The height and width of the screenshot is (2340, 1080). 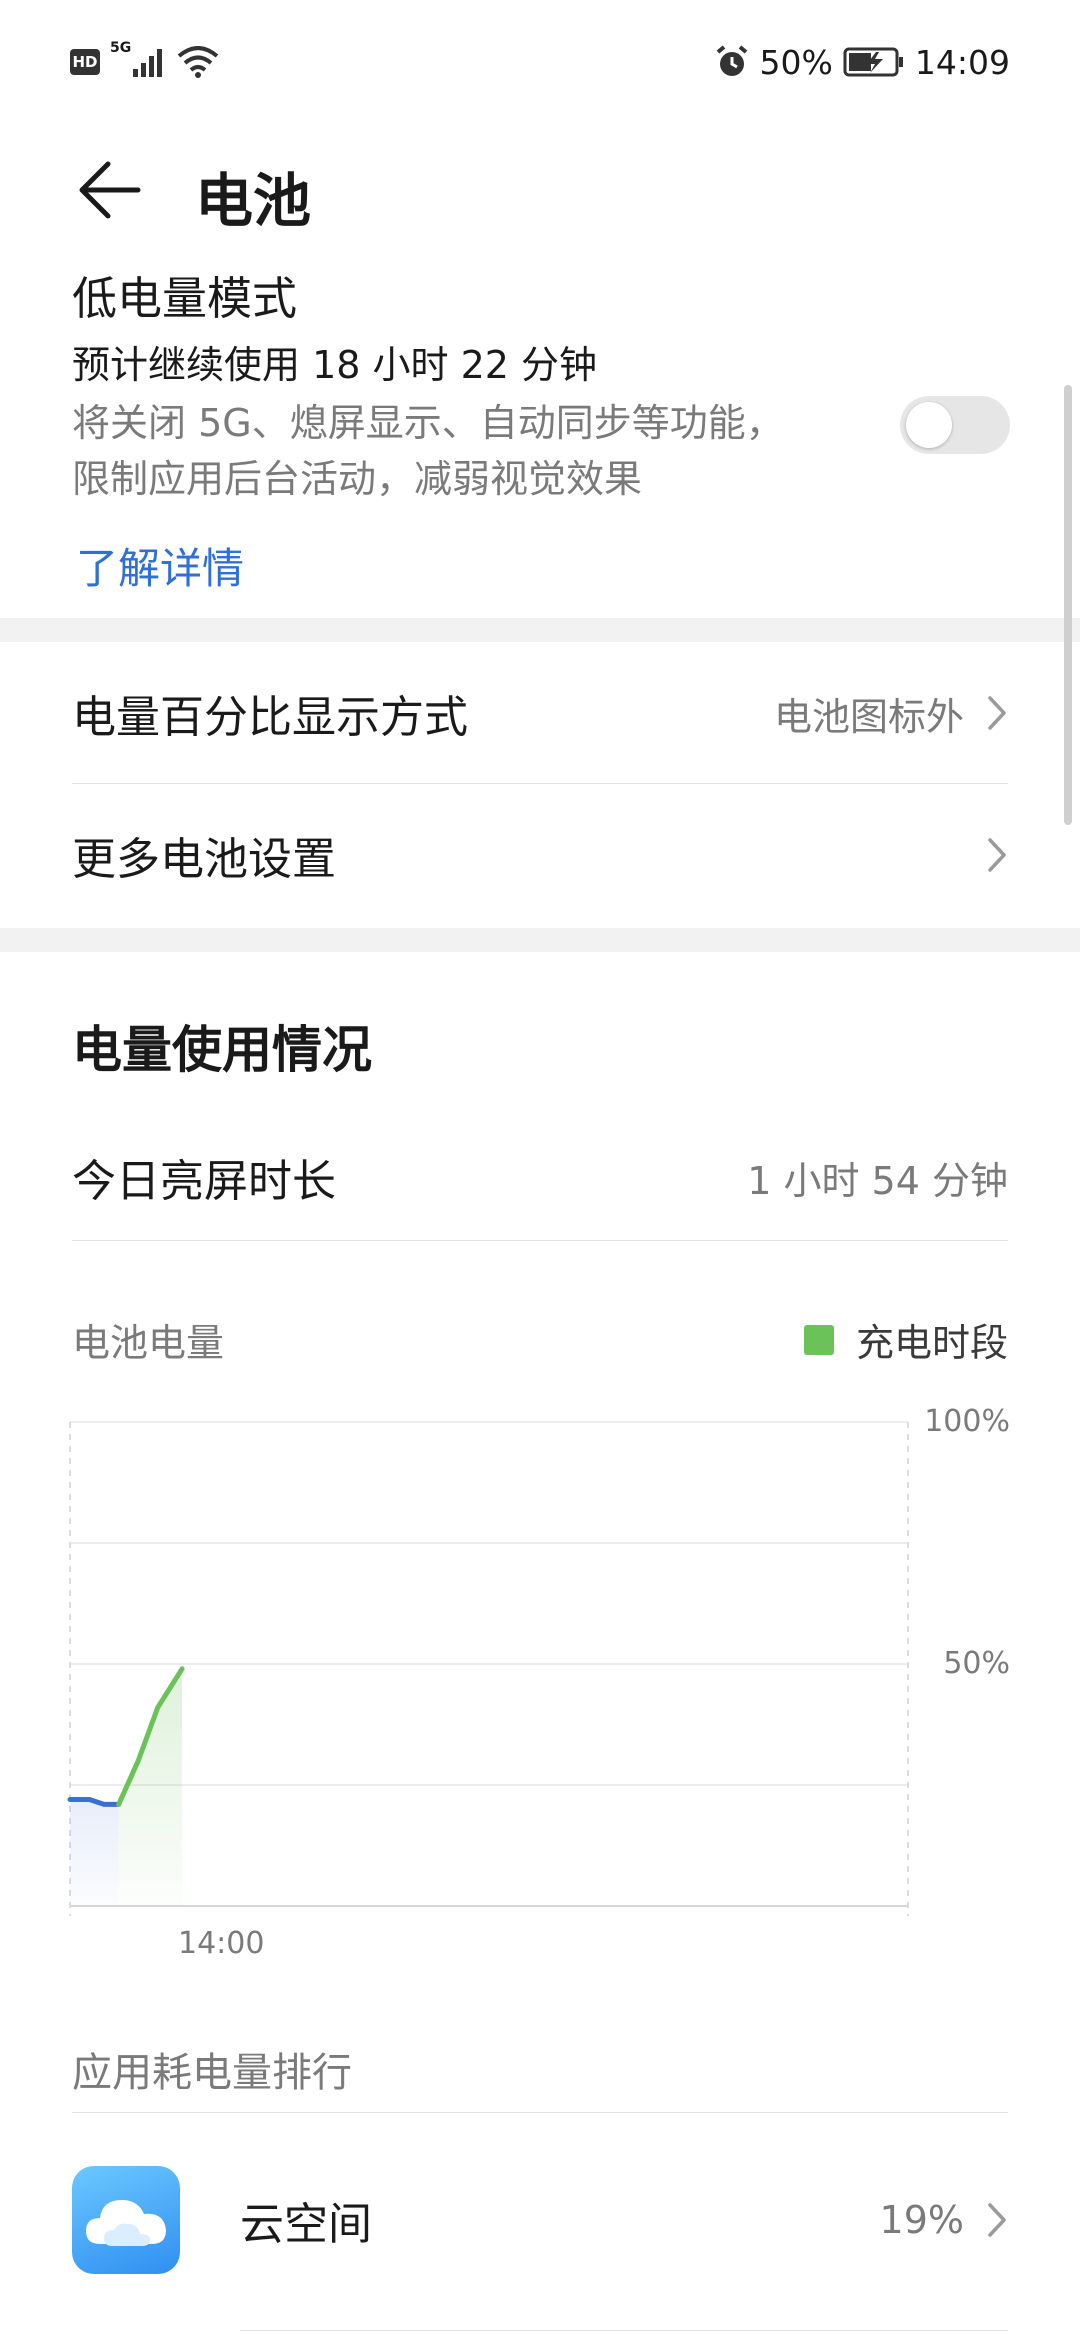 I want to click on percent-display-label: 电量百分比显示方式, so click(x=270, y=717).